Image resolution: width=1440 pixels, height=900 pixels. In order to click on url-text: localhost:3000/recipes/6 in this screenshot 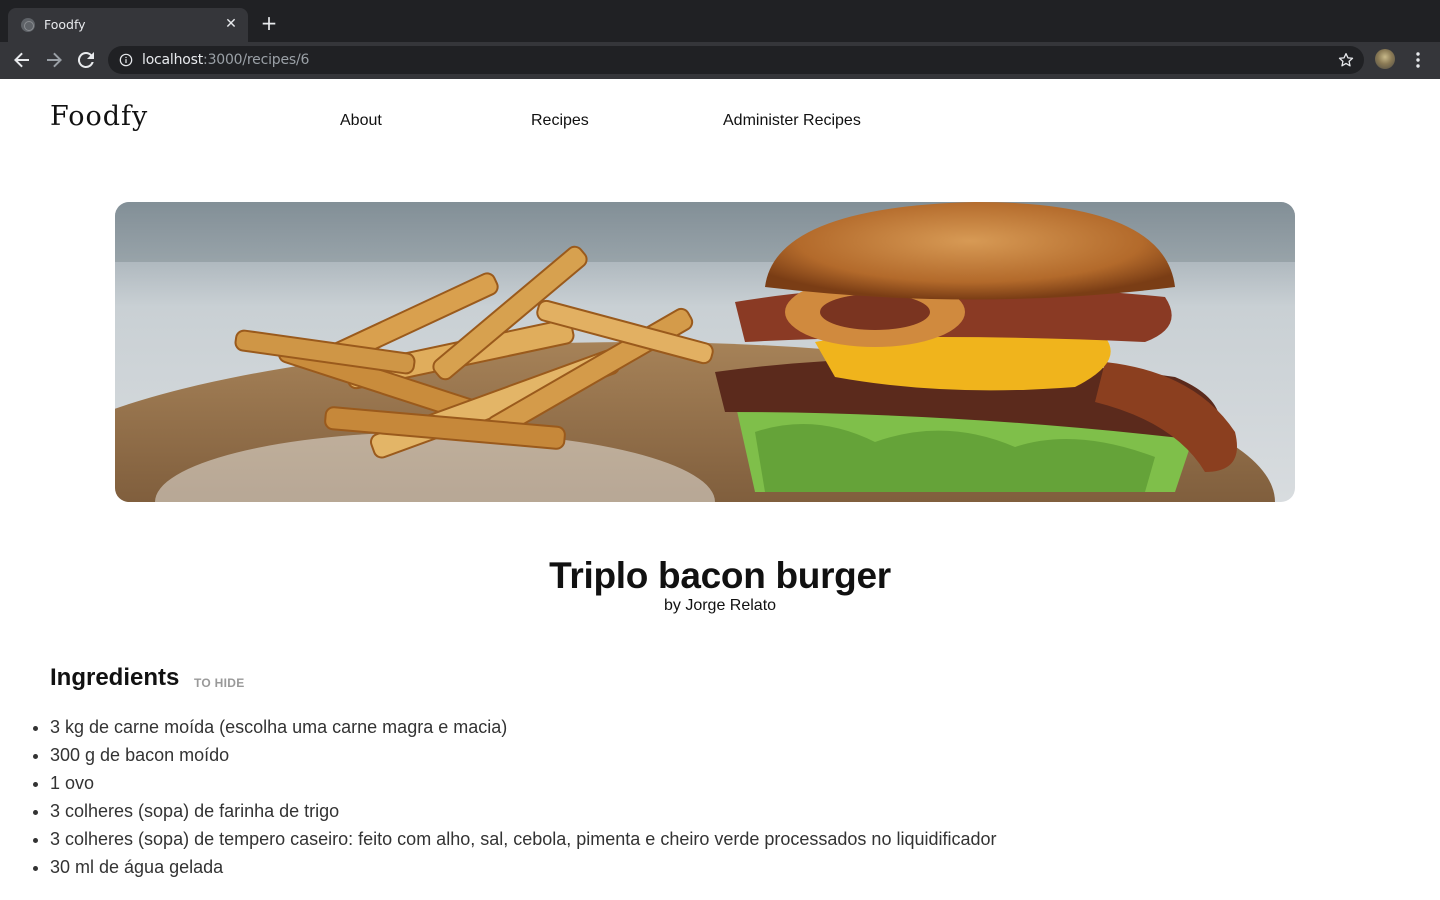, I will do `click(225, 60)`.